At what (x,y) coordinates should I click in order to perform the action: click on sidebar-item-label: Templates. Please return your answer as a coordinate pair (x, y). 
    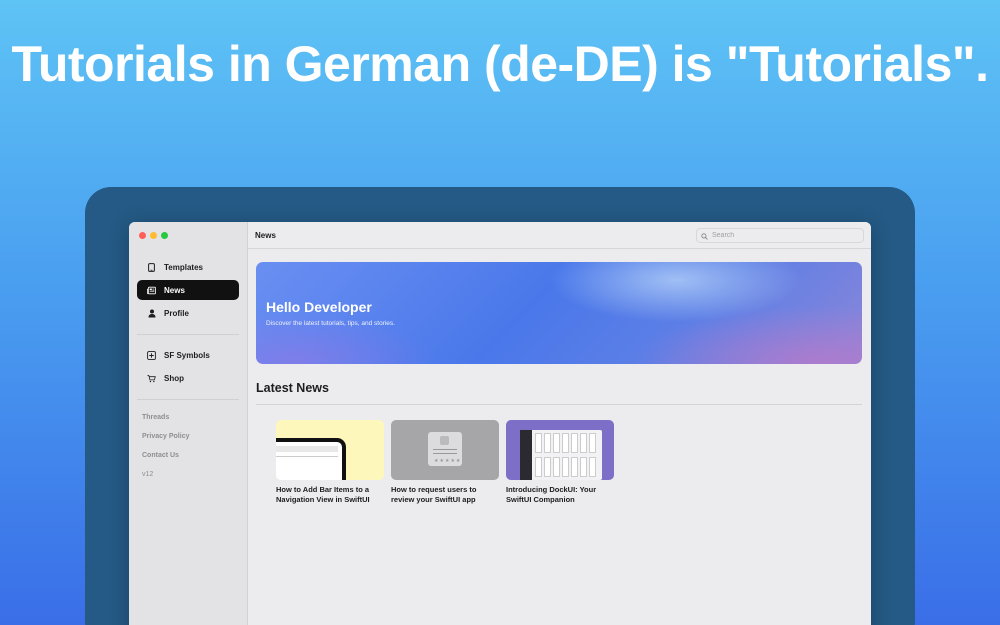
    Looking at the image, I should click on (183, 267).